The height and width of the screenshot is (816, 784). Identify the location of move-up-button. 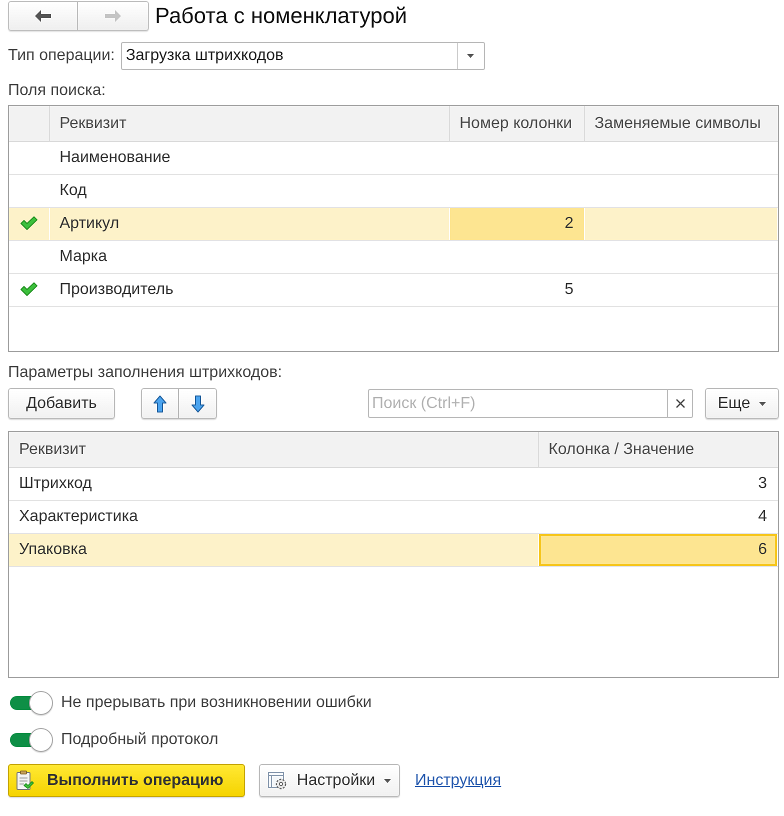
(160, 403).